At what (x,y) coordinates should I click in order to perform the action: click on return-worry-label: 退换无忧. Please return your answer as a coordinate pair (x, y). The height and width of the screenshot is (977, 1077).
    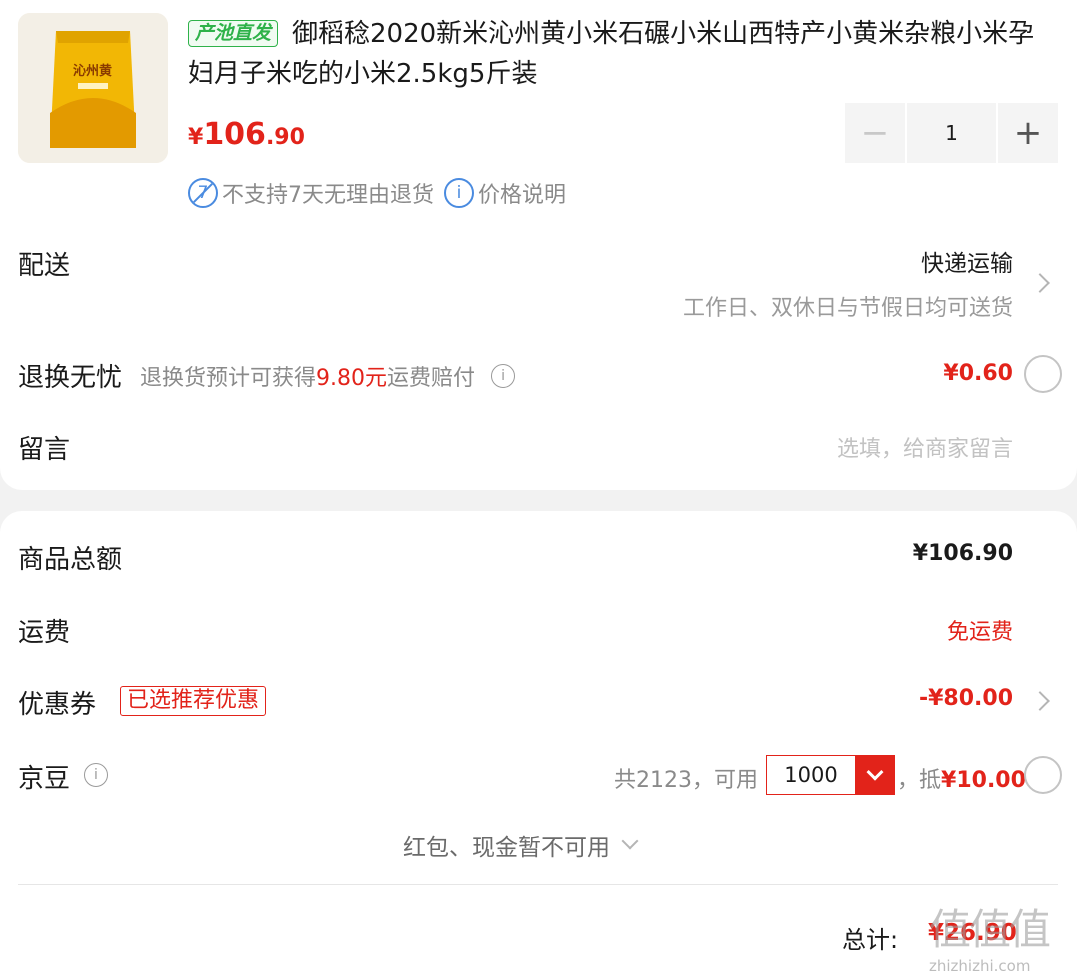
    Looking at the image, I should click on (70, 378).